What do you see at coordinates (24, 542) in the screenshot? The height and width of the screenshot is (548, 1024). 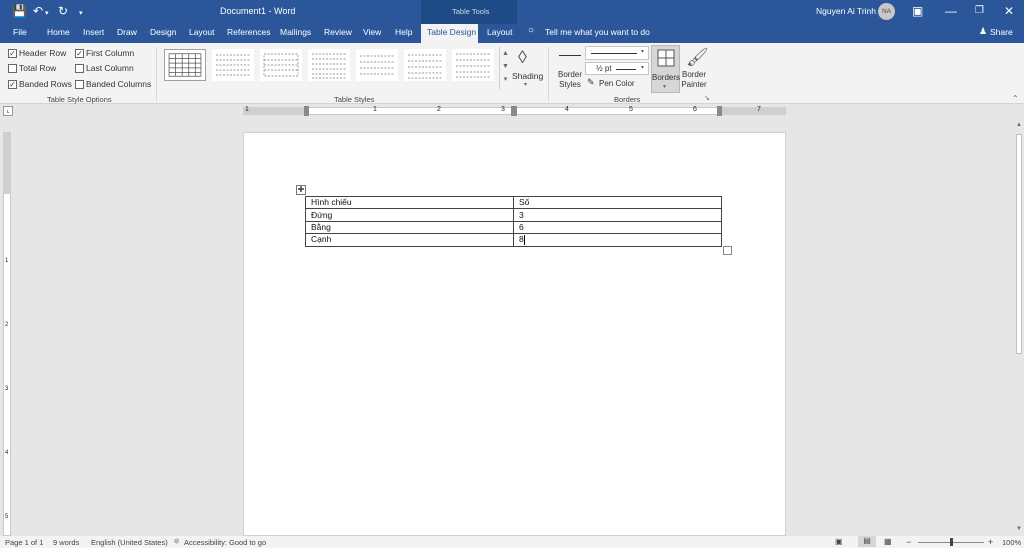 I see `page-count: Page 1 of 1` at bounding box center [24, 542].